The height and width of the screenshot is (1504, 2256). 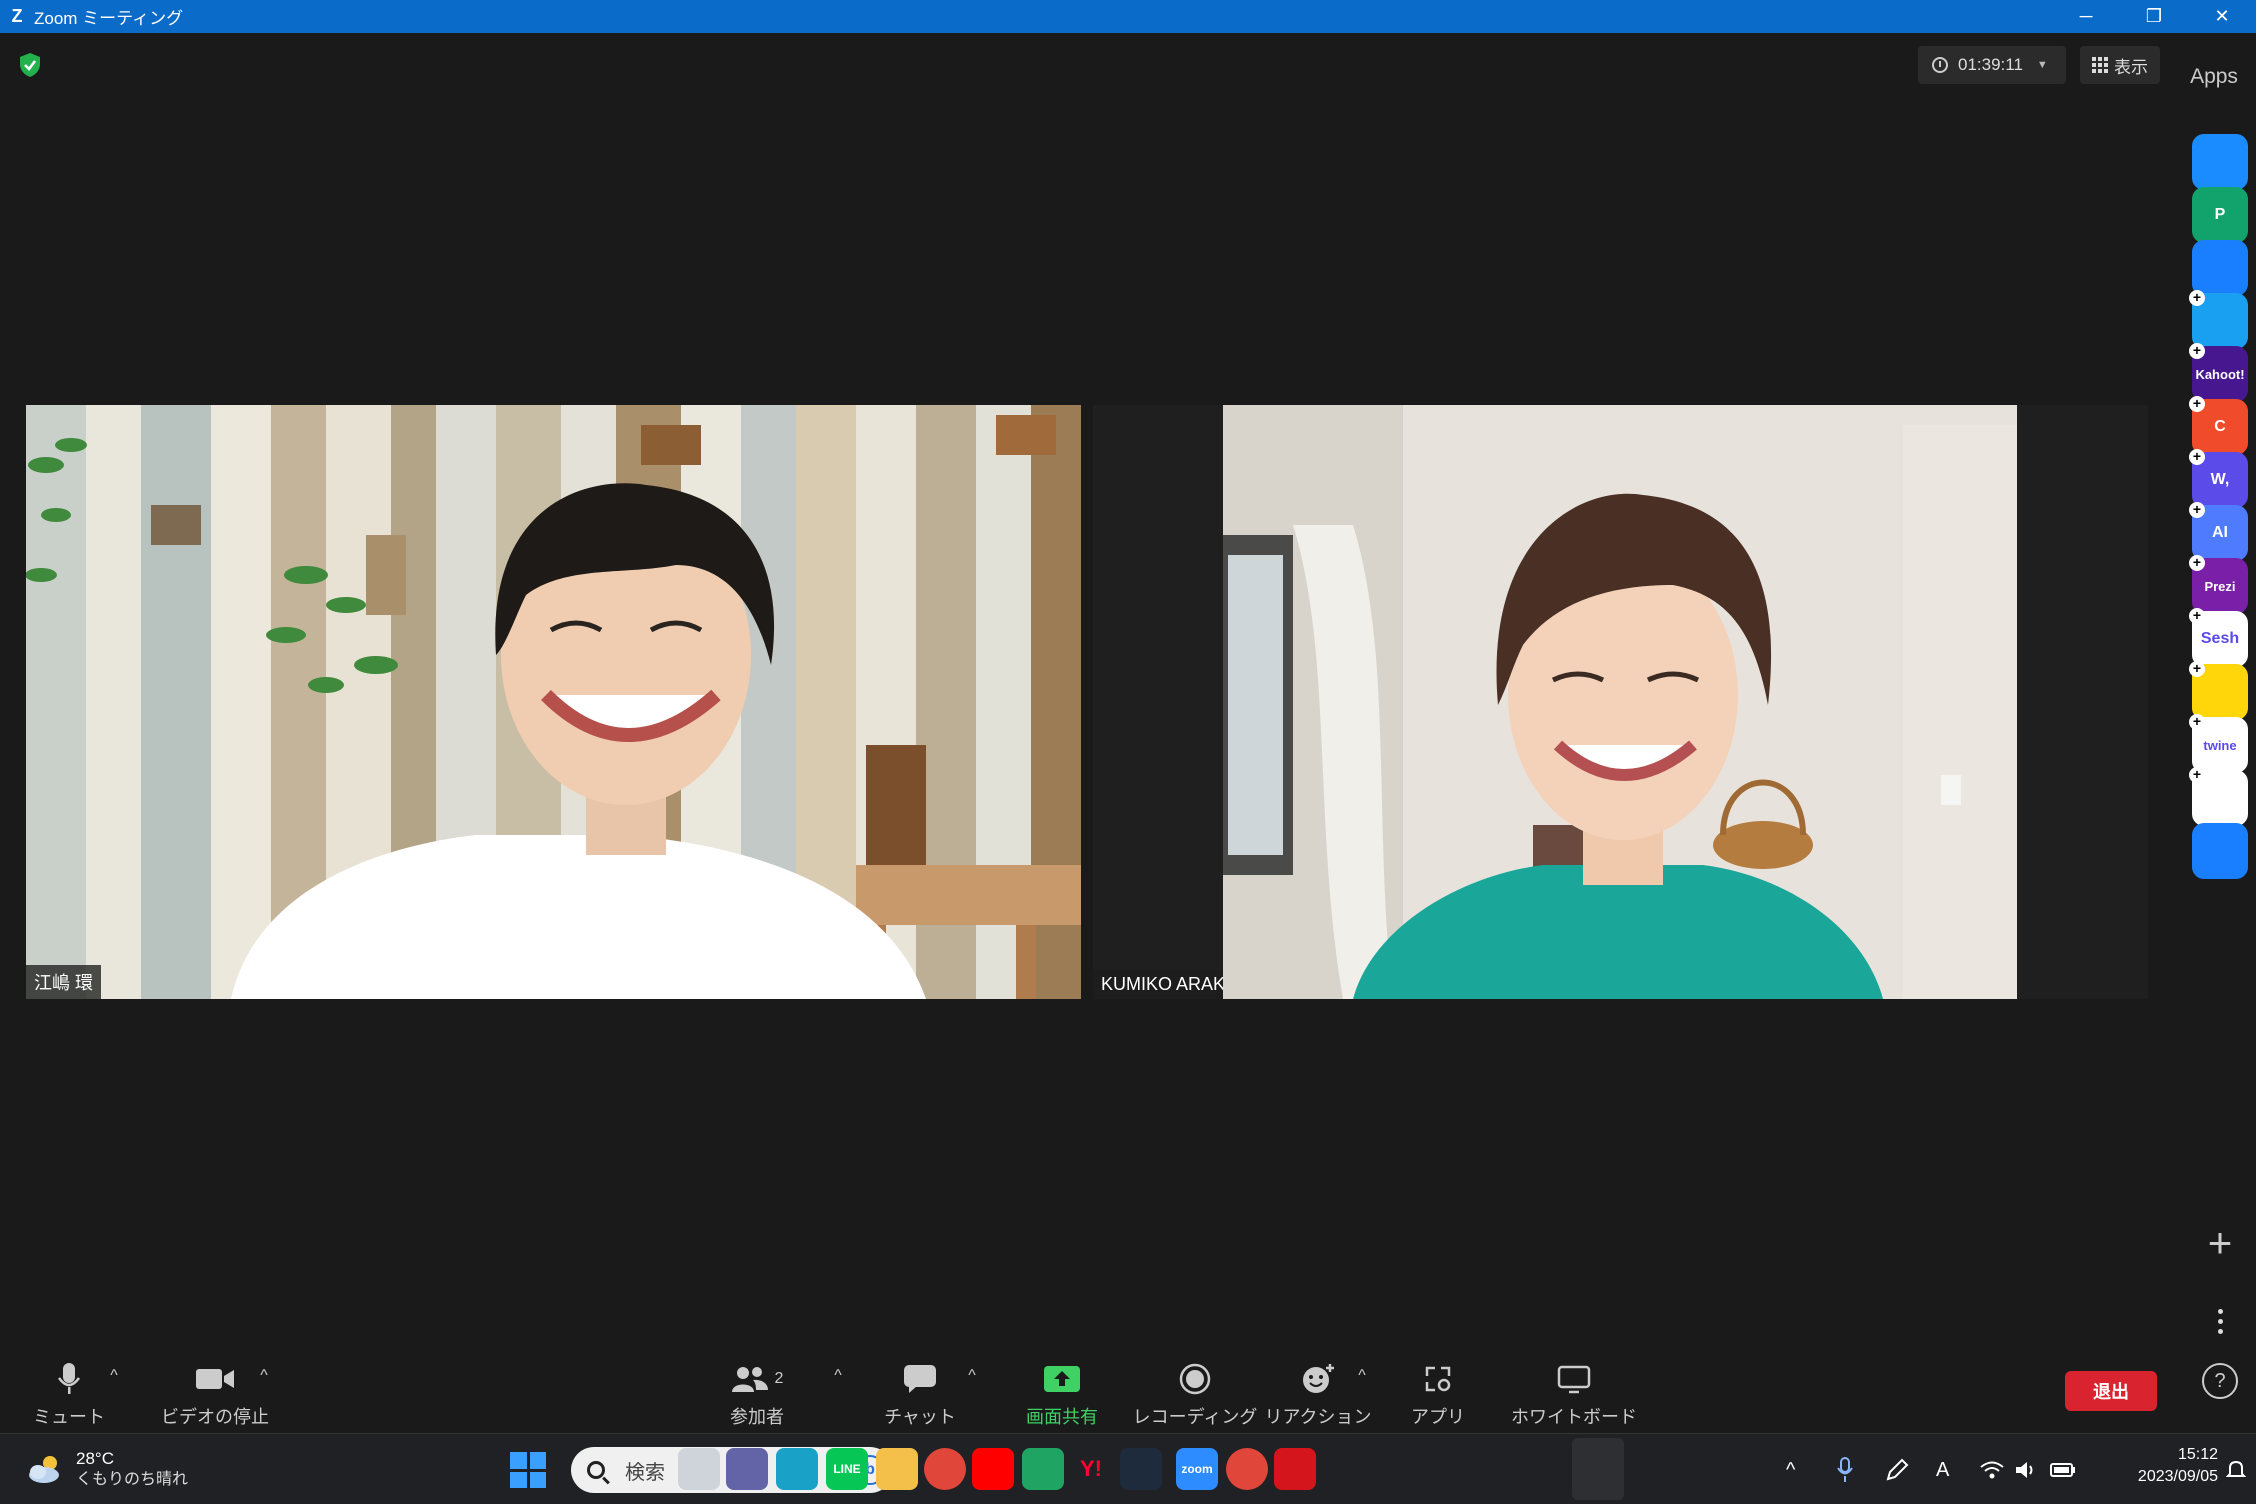 I want to click on recording-label: レコーディング, so click(x=1195, y=1417).